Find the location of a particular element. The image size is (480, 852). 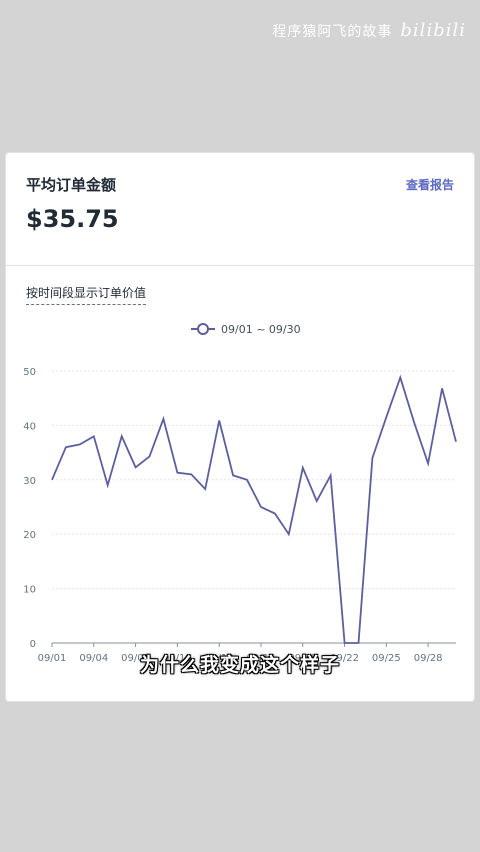

y-tick-label: 30 is located at coordinates (29, 481).